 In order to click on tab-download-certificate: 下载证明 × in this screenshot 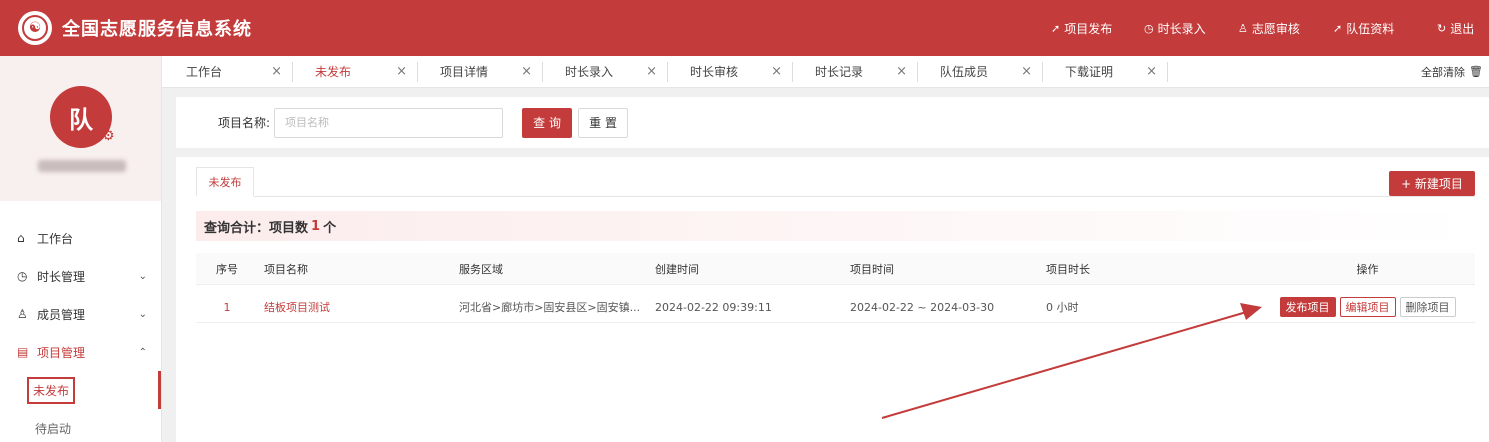, I will do `click(1105, 71)`.